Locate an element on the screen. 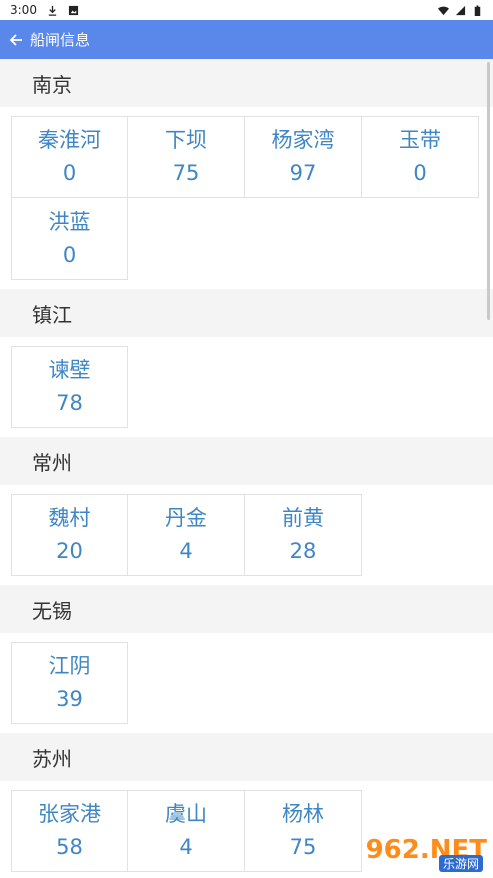 The image size is (493, 878). lock-cell: 杨家湾 97 is located at coordinates (303, 157).